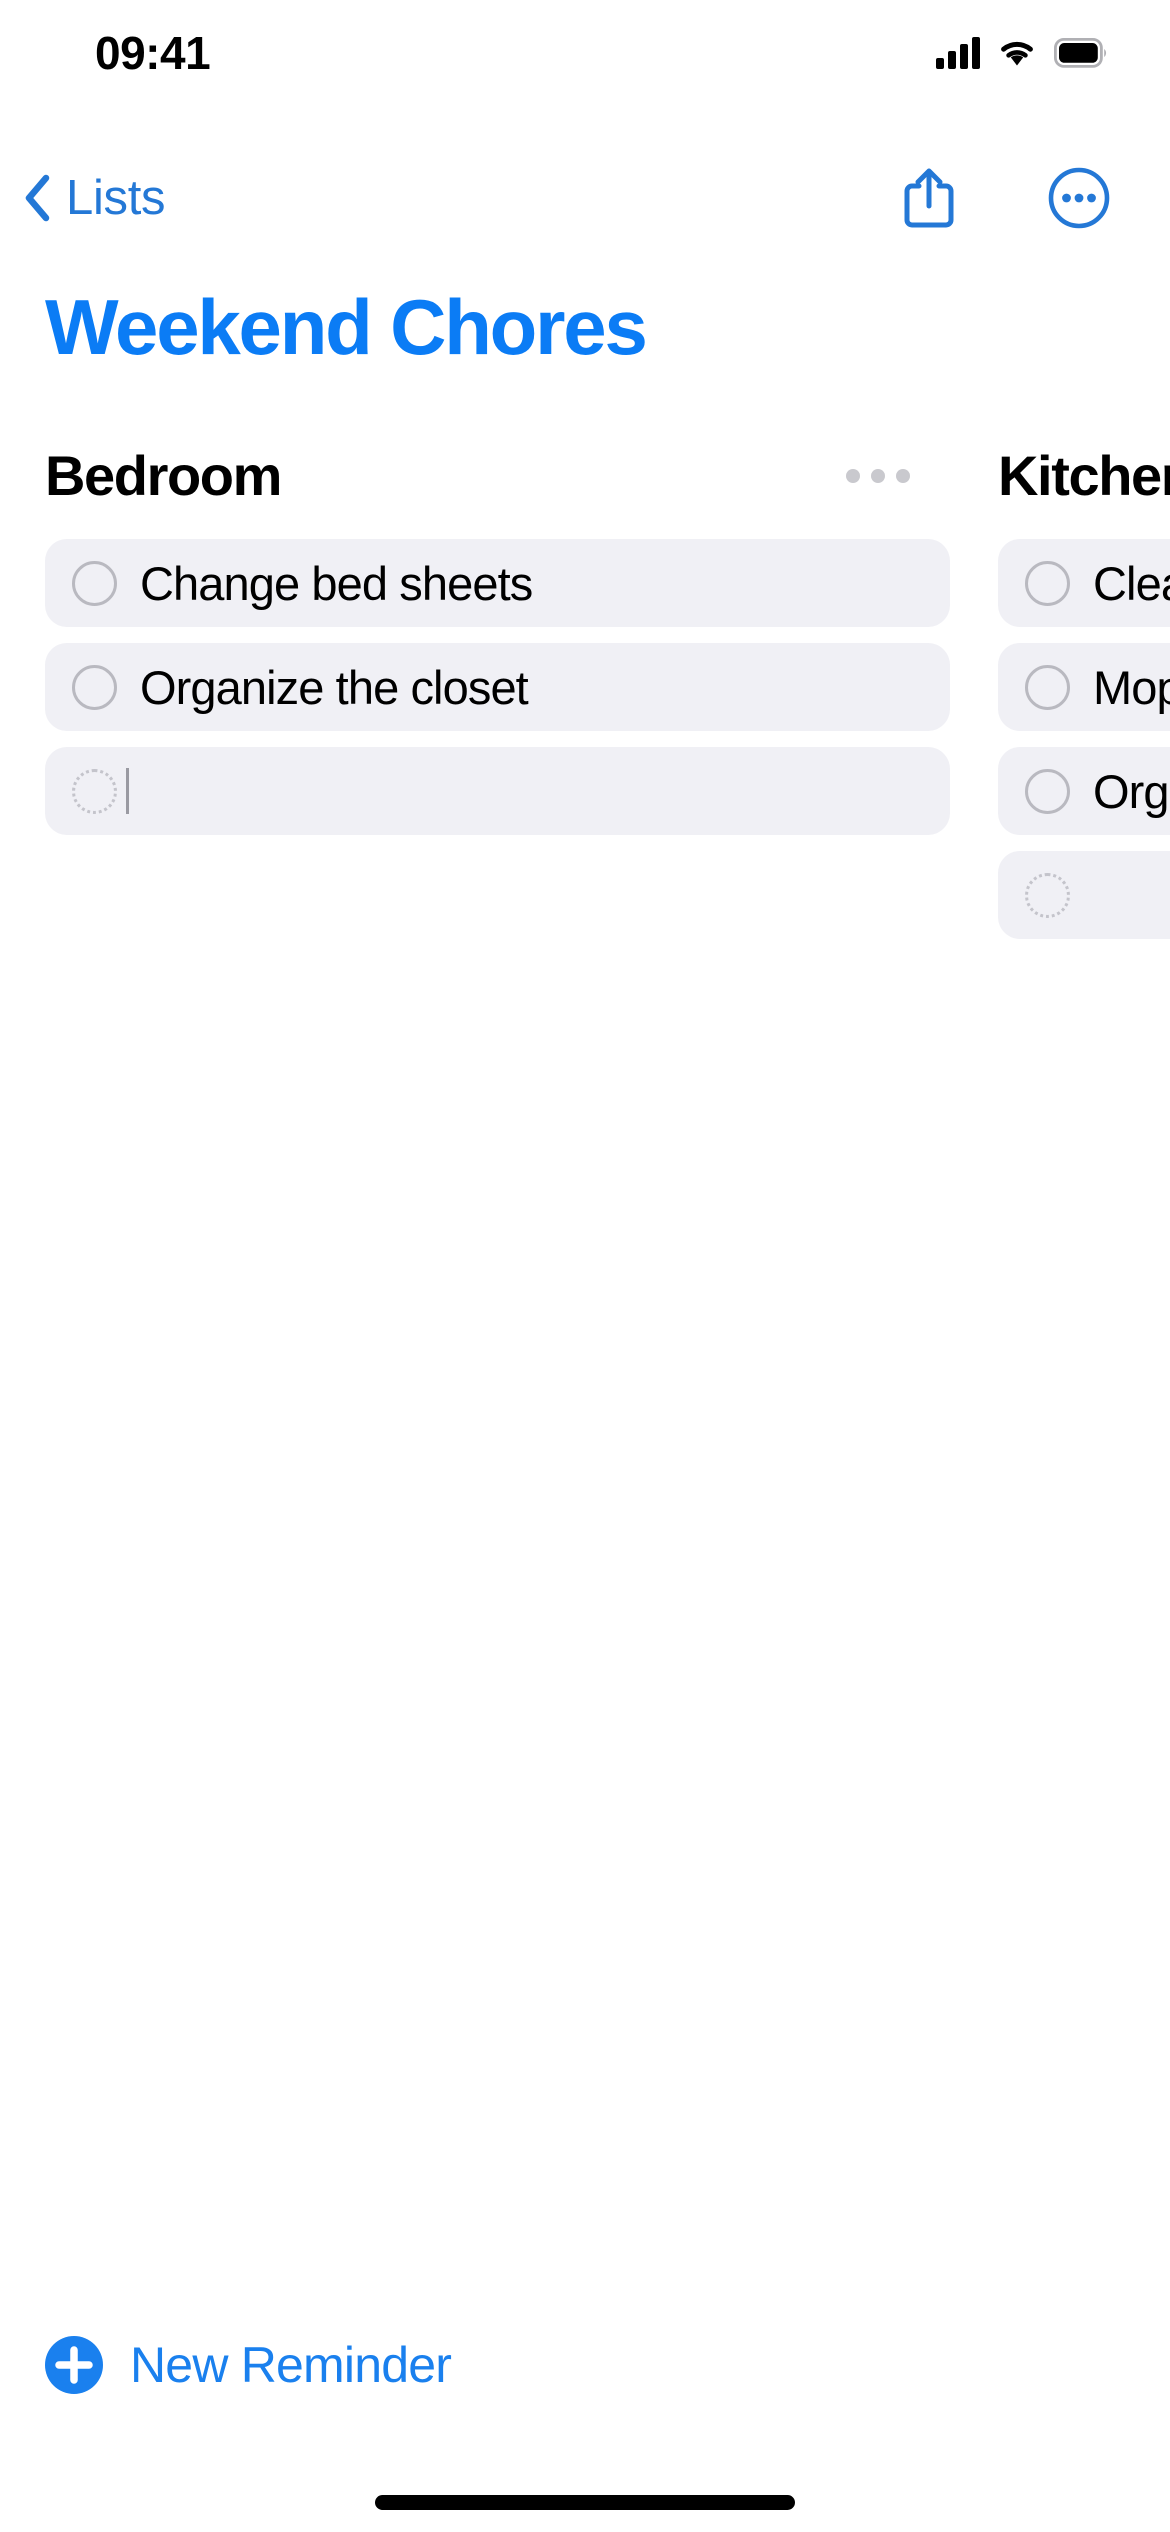 The width and height of the screenshot is (1170, 2532). Describe the element at coordinates (336, 583) in the screenshot. I see `reminder-title: Change bed sheets` at that location.